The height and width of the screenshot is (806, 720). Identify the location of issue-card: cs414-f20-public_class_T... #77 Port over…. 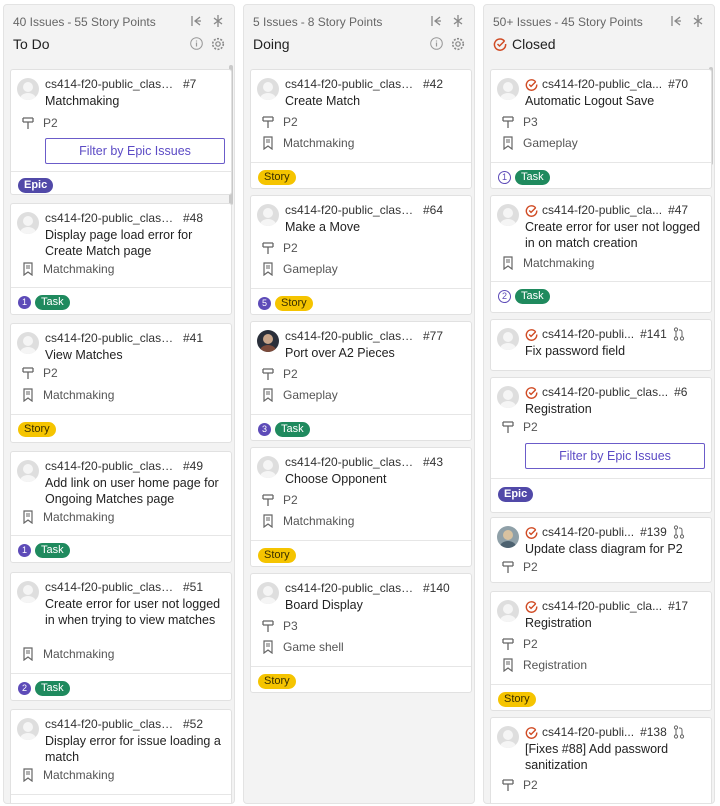
(361, 381).